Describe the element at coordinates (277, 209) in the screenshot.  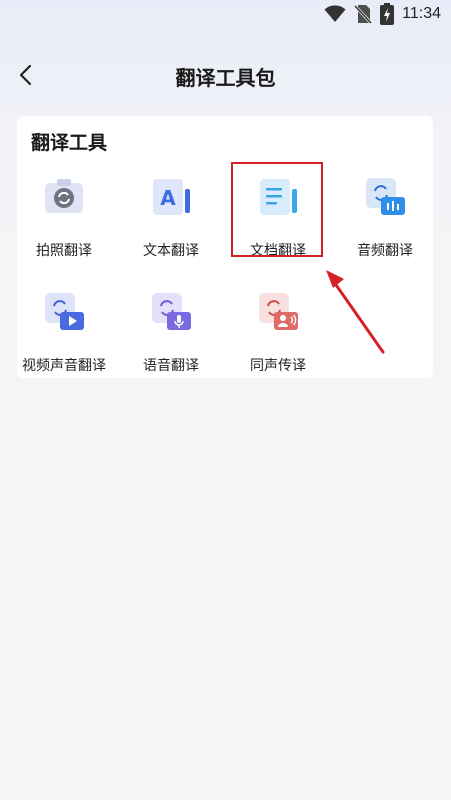
I see `highlight-box` at that location.